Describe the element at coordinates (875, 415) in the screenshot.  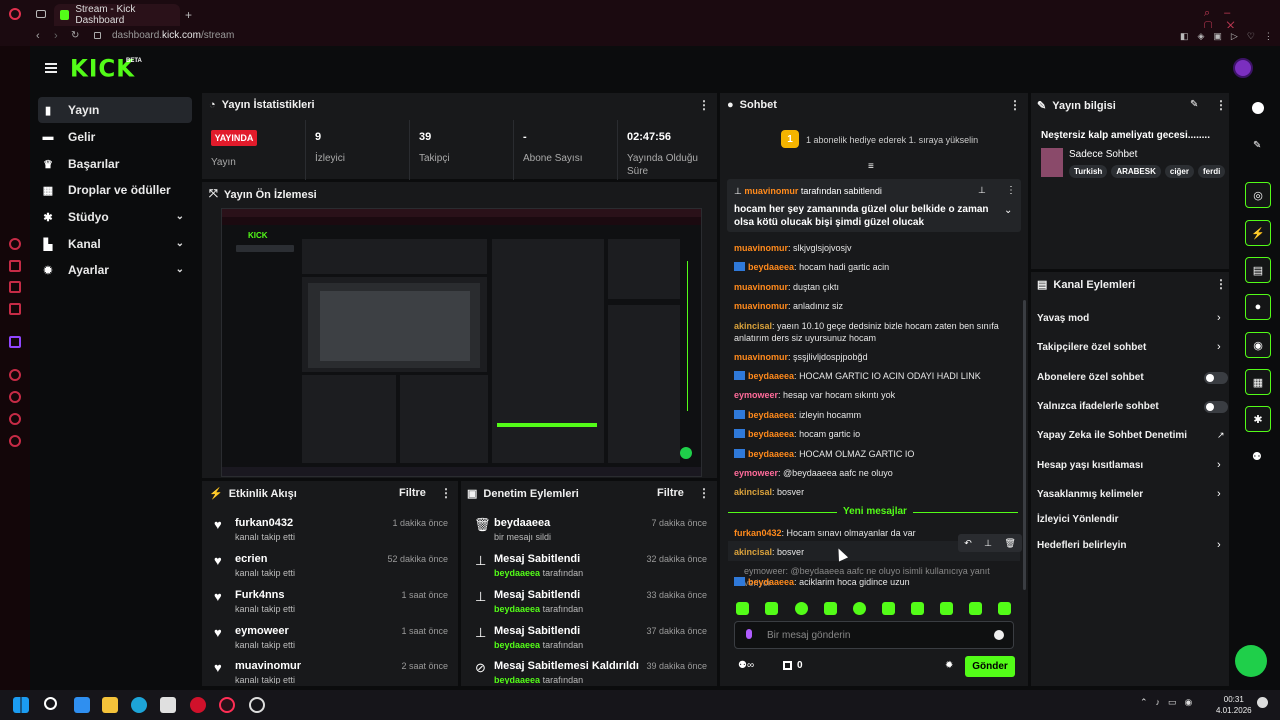
I see `chat-message: beydaaeea: izleyin hocamm` at that location.